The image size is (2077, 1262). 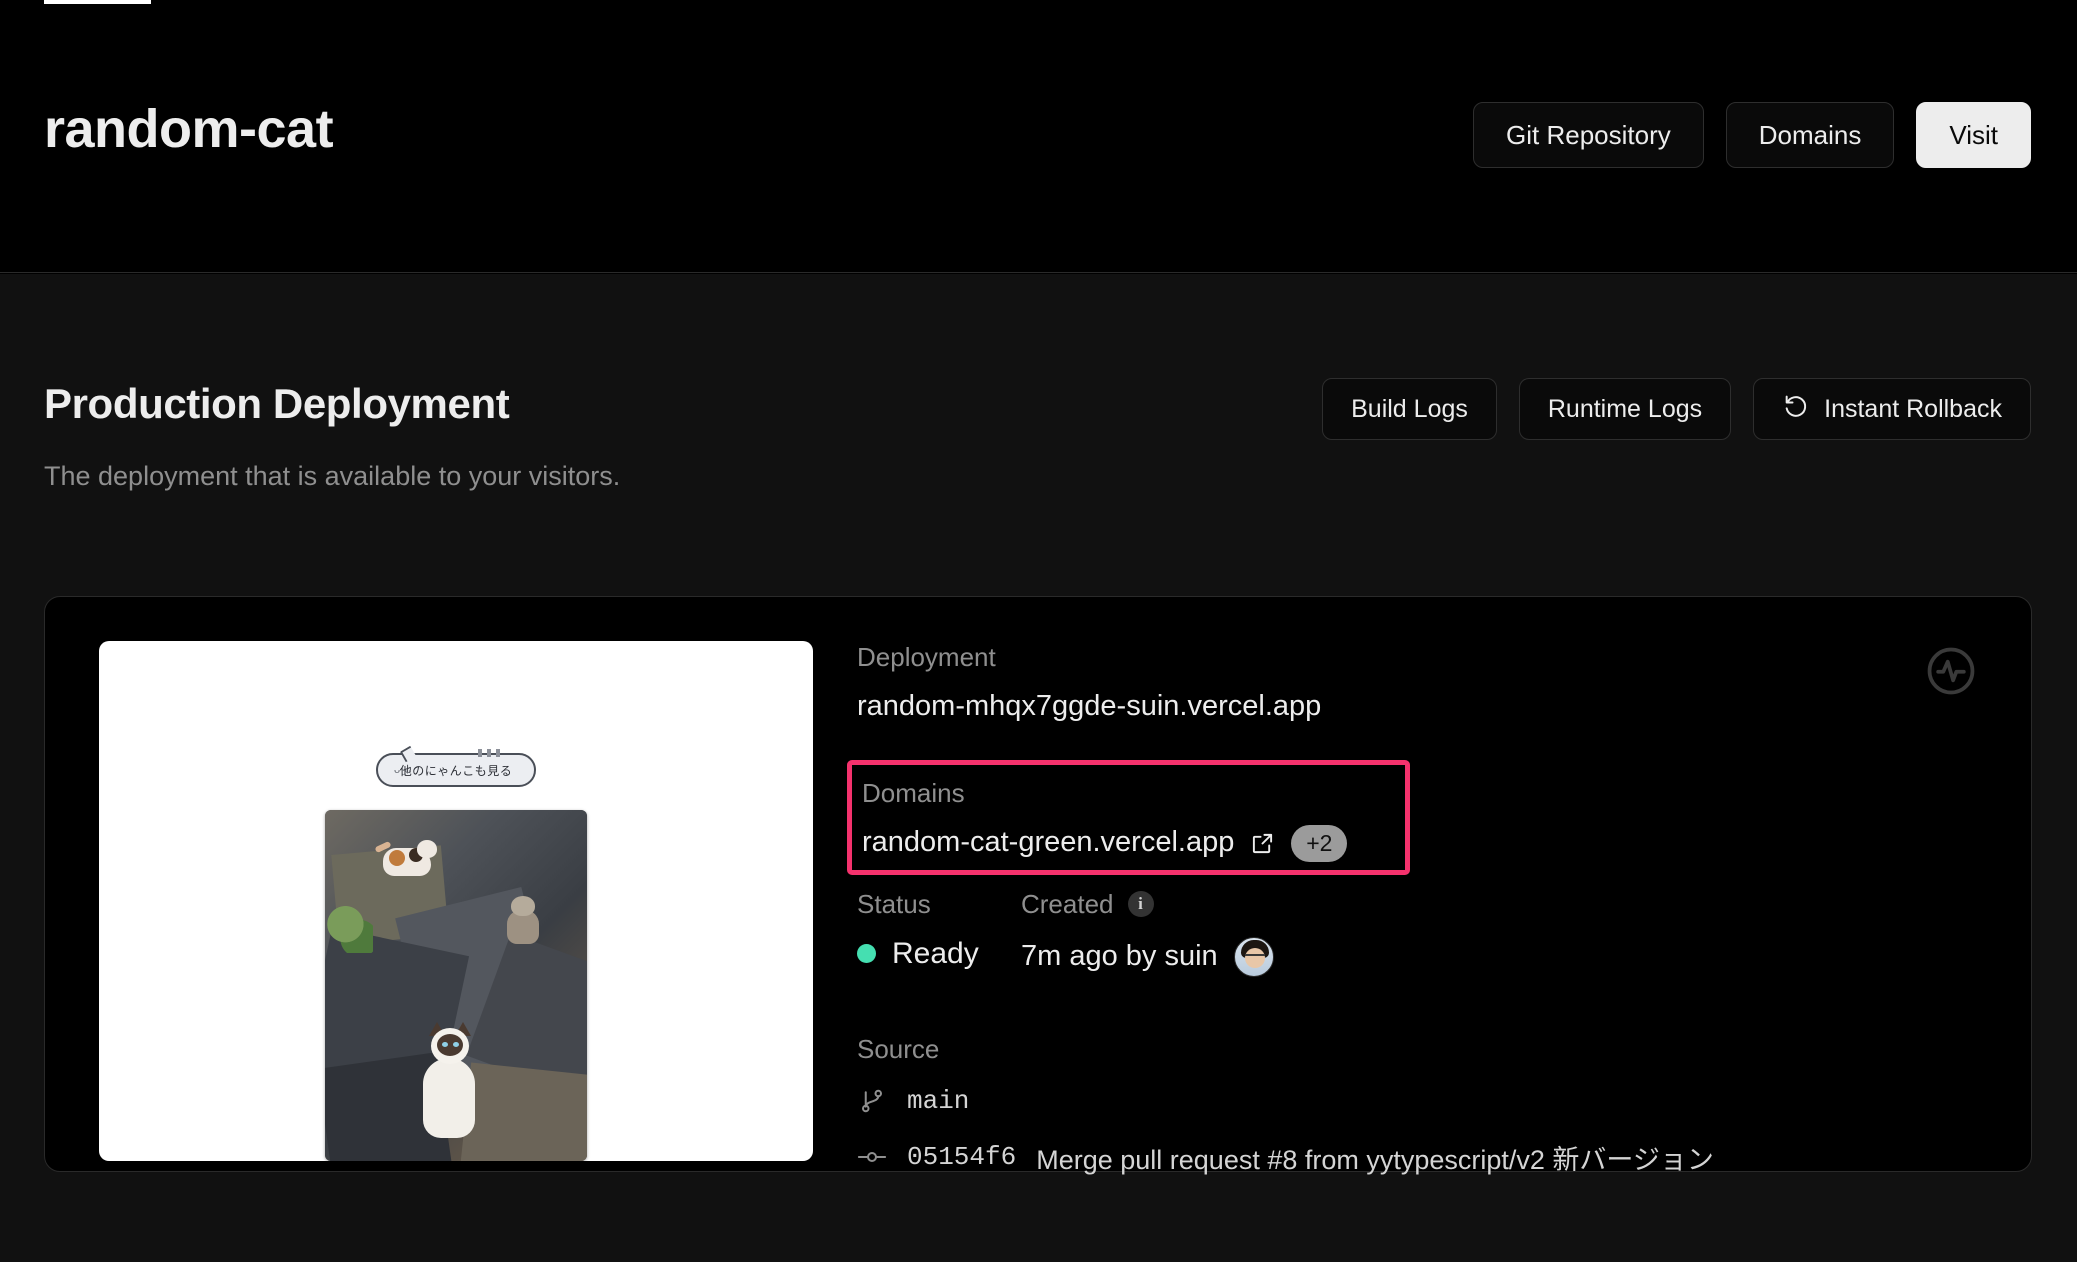 I want to click on external-link-icon, so click(x=1262, y=843).